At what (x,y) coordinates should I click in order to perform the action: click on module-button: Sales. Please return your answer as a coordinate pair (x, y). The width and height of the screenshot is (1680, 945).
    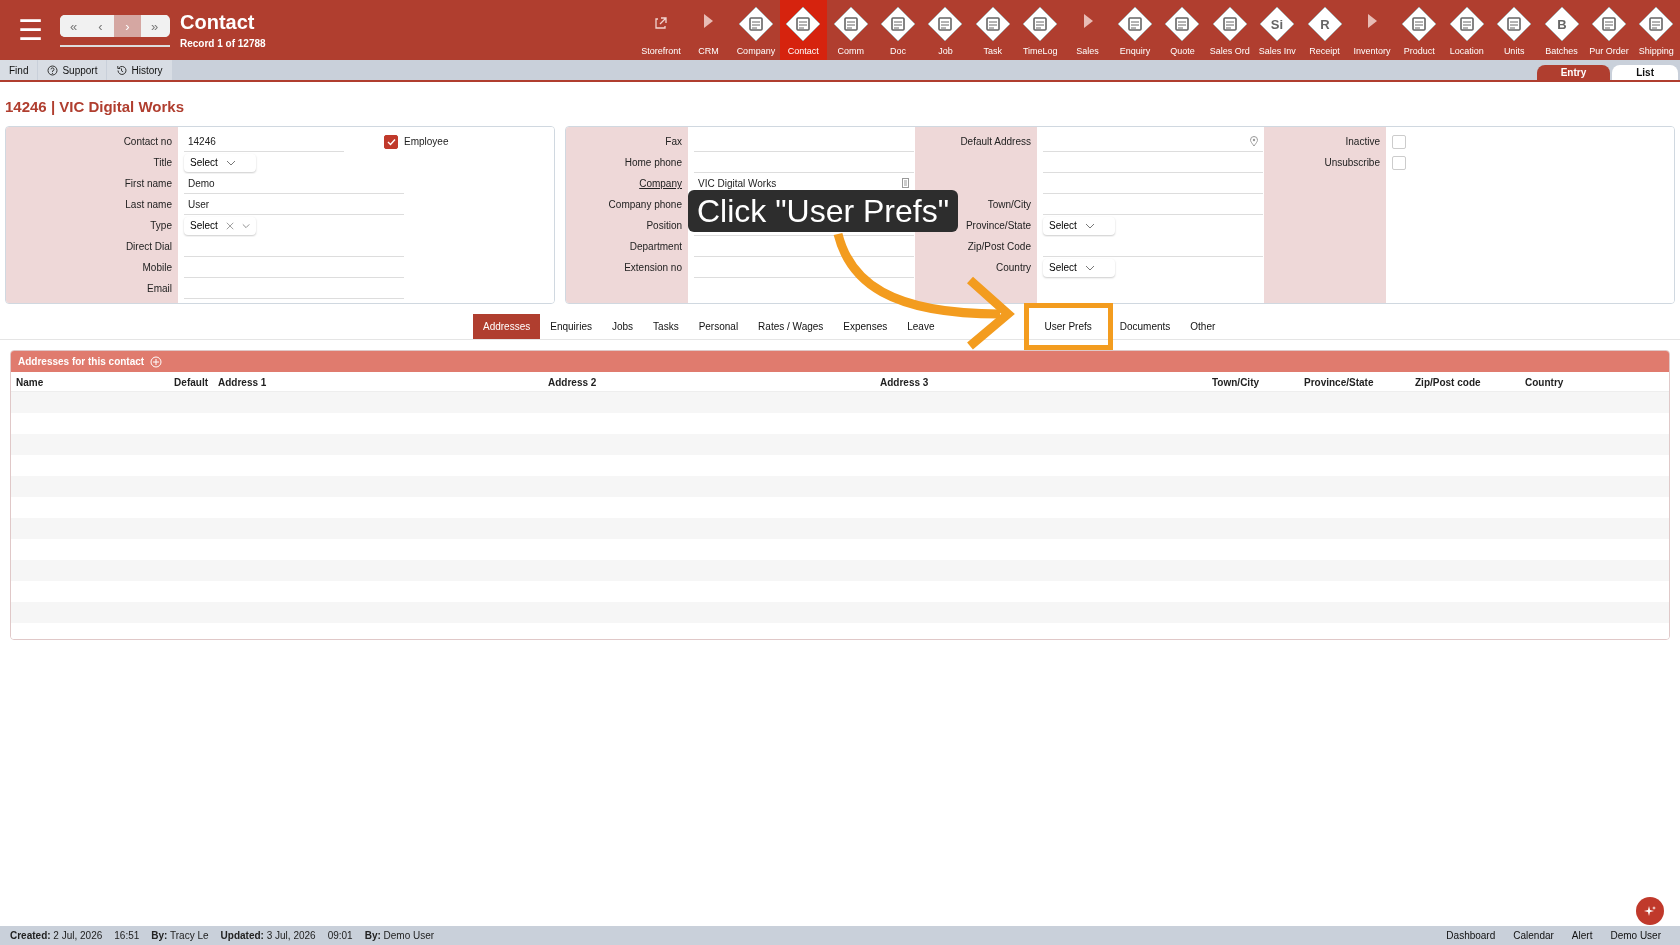
    Looking at the image, I should click on (1087, 30).